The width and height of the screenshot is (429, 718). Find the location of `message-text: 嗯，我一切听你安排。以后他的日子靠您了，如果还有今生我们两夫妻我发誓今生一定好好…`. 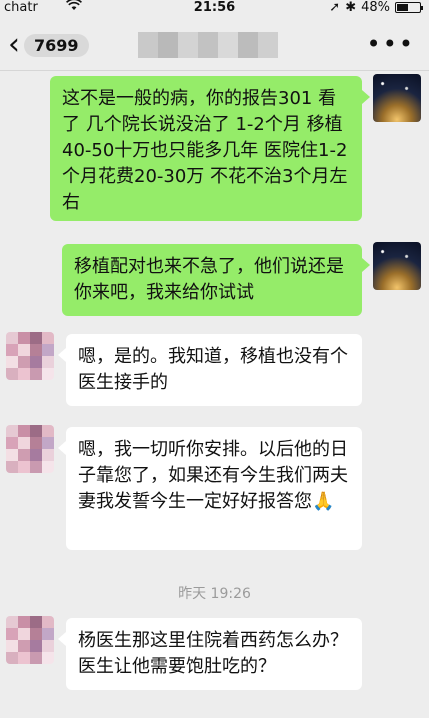

message-text: 嗯，我一切听你安排。以后他的日子靠您了，如果还有今生我们两夫妻我发誓今生一定好好… is located at coordinates (213, 475).